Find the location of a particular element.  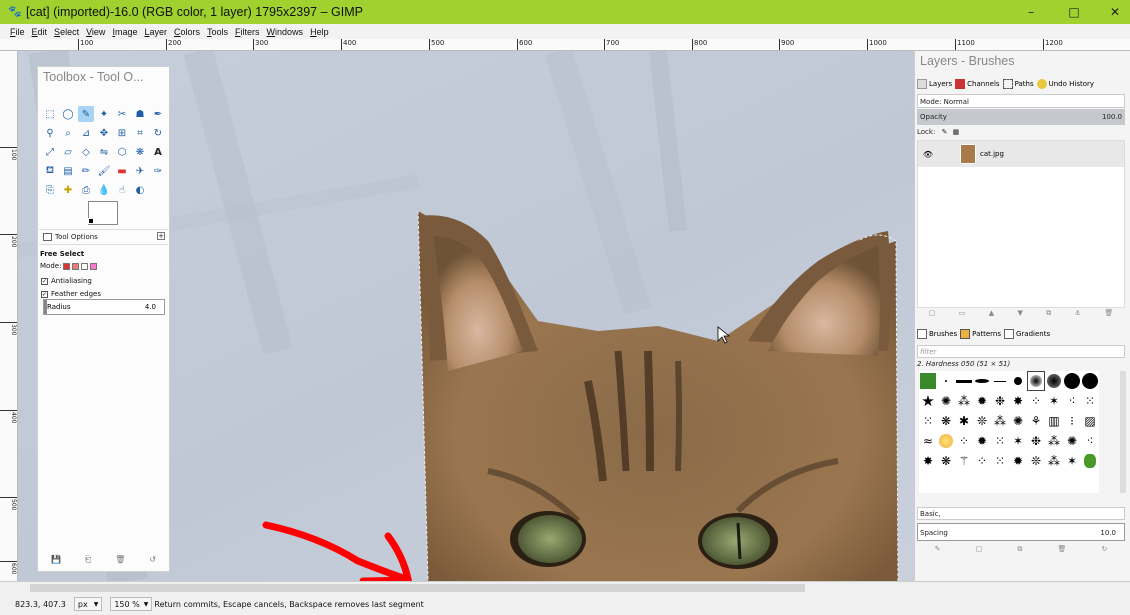

scrollbar-thumb is located at coordinates (417, 588).